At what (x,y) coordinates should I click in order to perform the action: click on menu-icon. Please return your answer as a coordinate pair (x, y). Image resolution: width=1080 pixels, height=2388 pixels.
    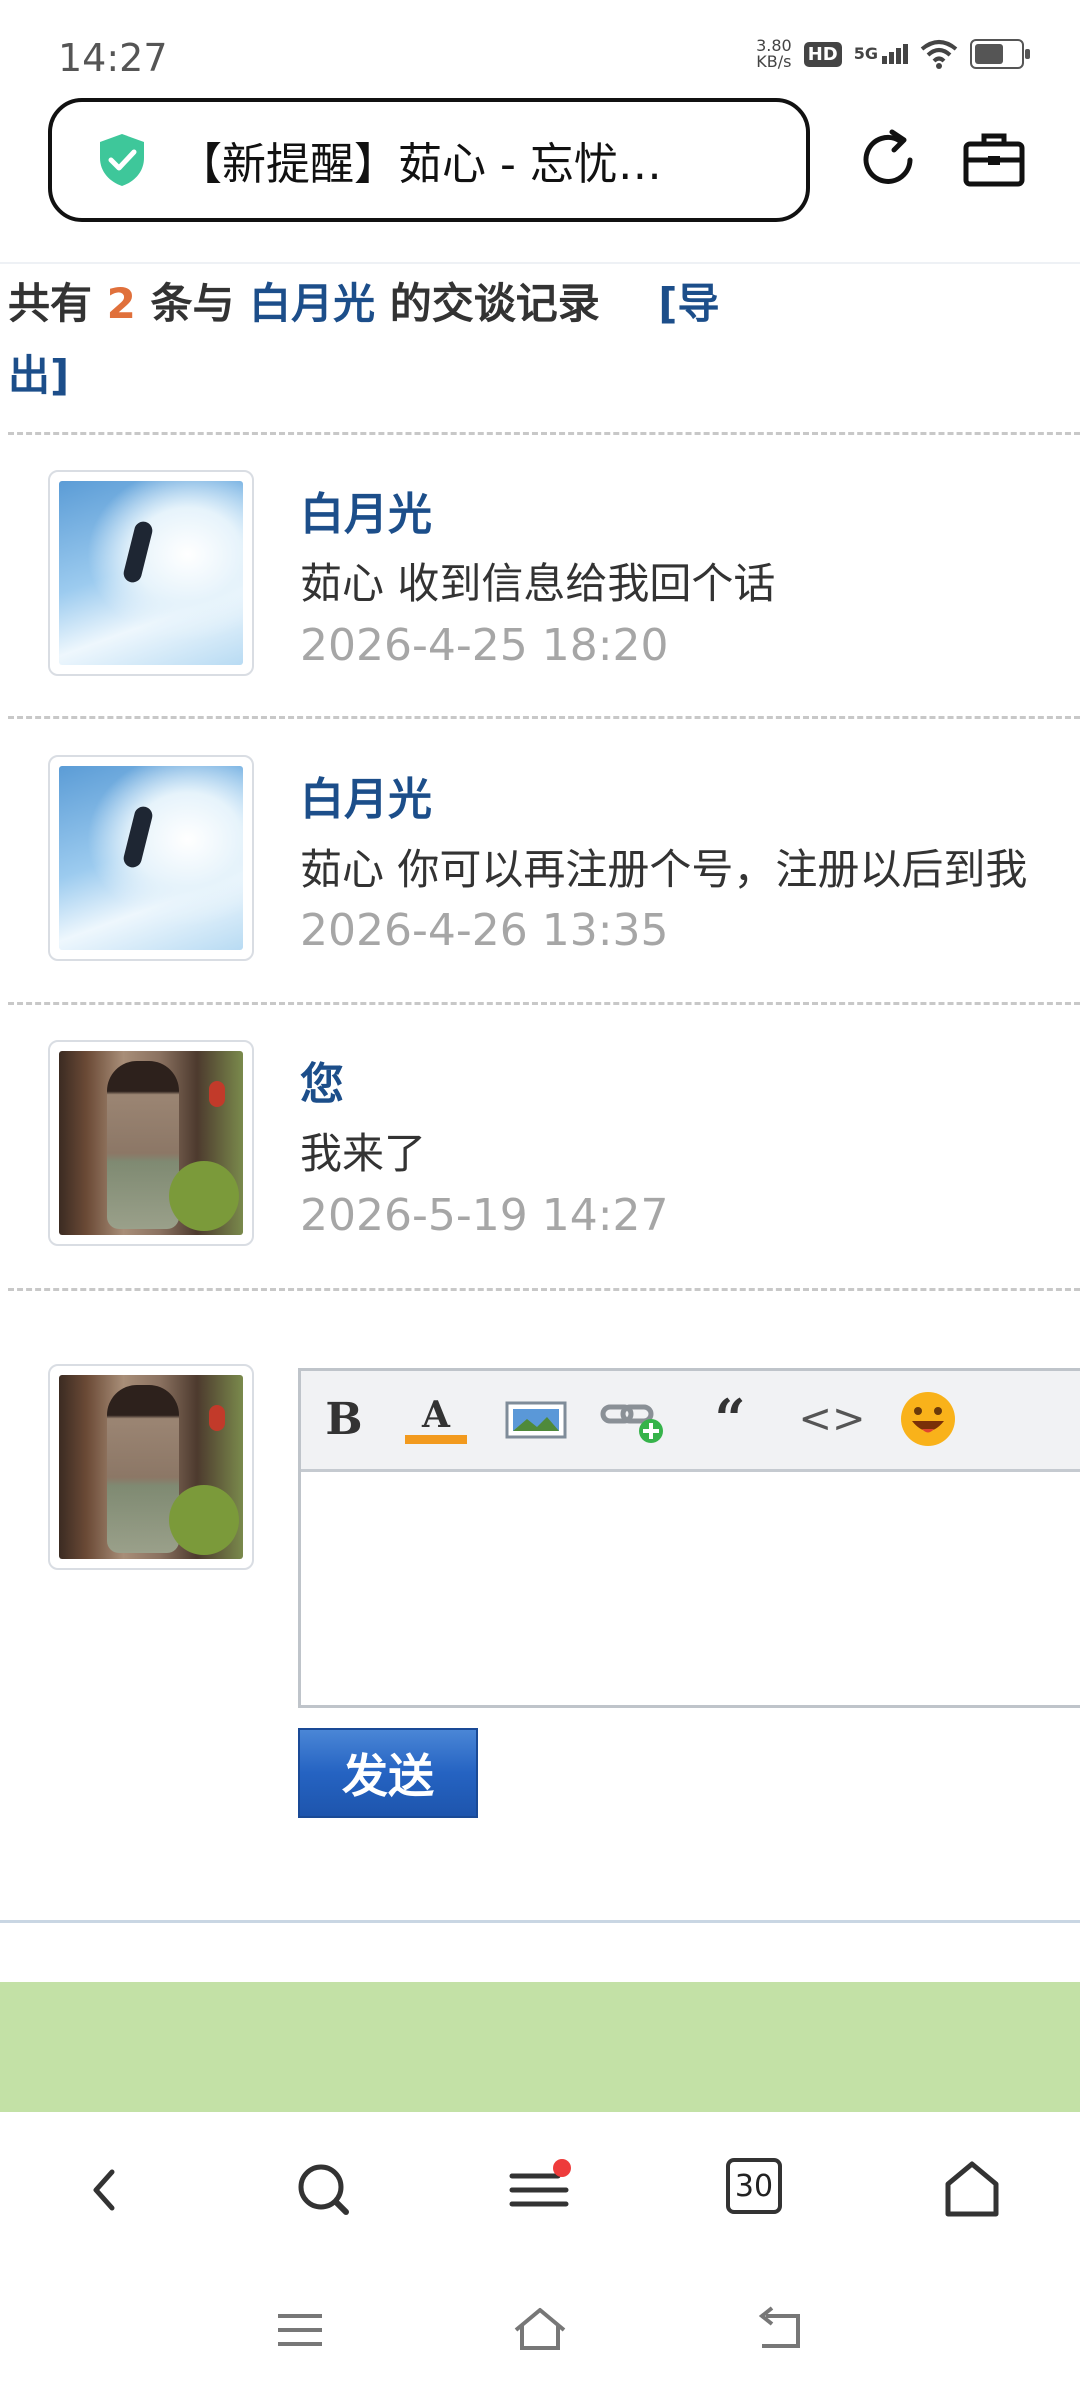
    Looking at the image, I should click on (540, 2190).